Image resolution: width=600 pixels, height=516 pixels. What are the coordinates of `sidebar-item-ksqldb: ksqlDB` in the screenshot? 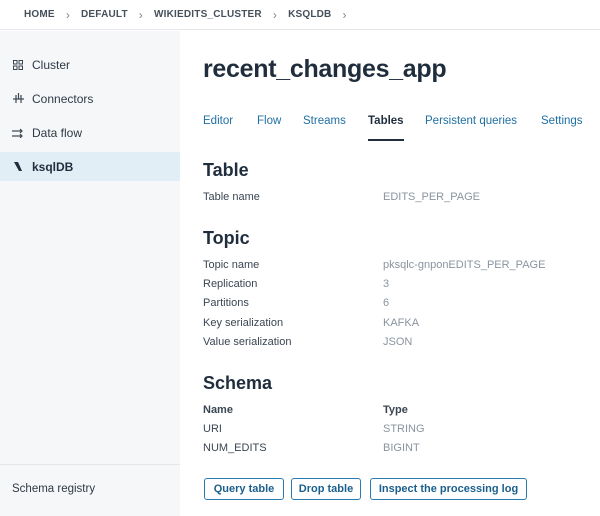 It's located at (90, 166).